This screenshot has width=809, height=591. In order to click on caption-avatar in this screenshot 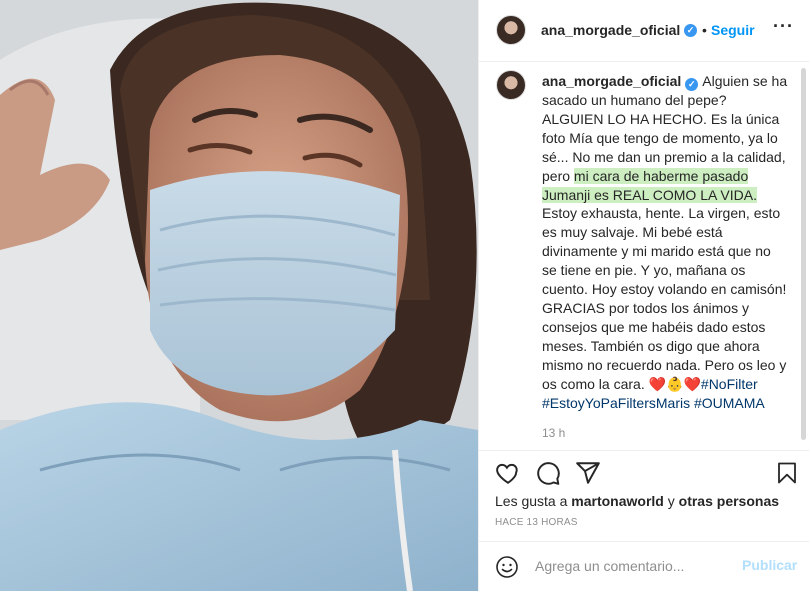, I will do `click(511, 85)`.